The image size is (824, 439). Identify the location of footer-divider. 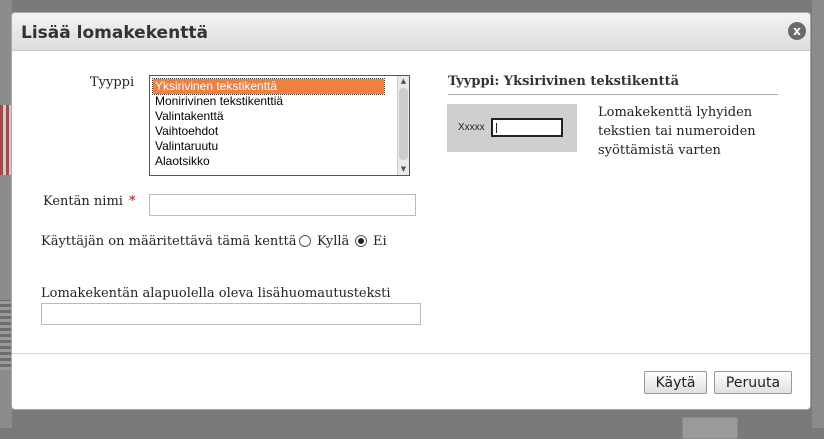
(411, 353).